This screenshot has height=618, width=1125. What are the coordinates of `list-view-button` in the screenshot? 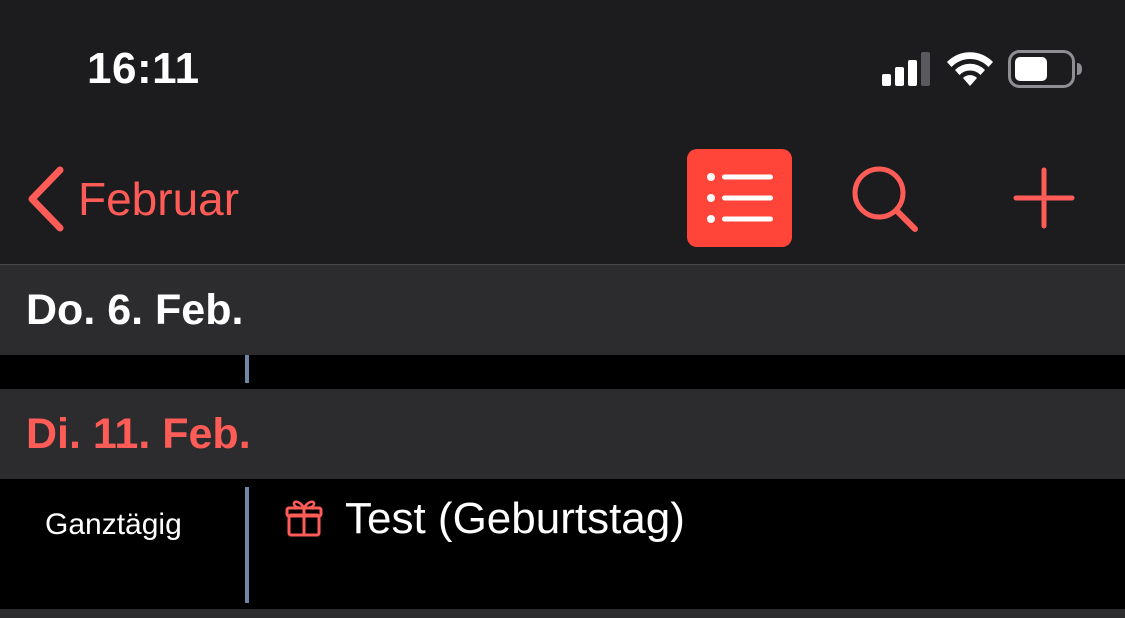 It's located at (739, 198).